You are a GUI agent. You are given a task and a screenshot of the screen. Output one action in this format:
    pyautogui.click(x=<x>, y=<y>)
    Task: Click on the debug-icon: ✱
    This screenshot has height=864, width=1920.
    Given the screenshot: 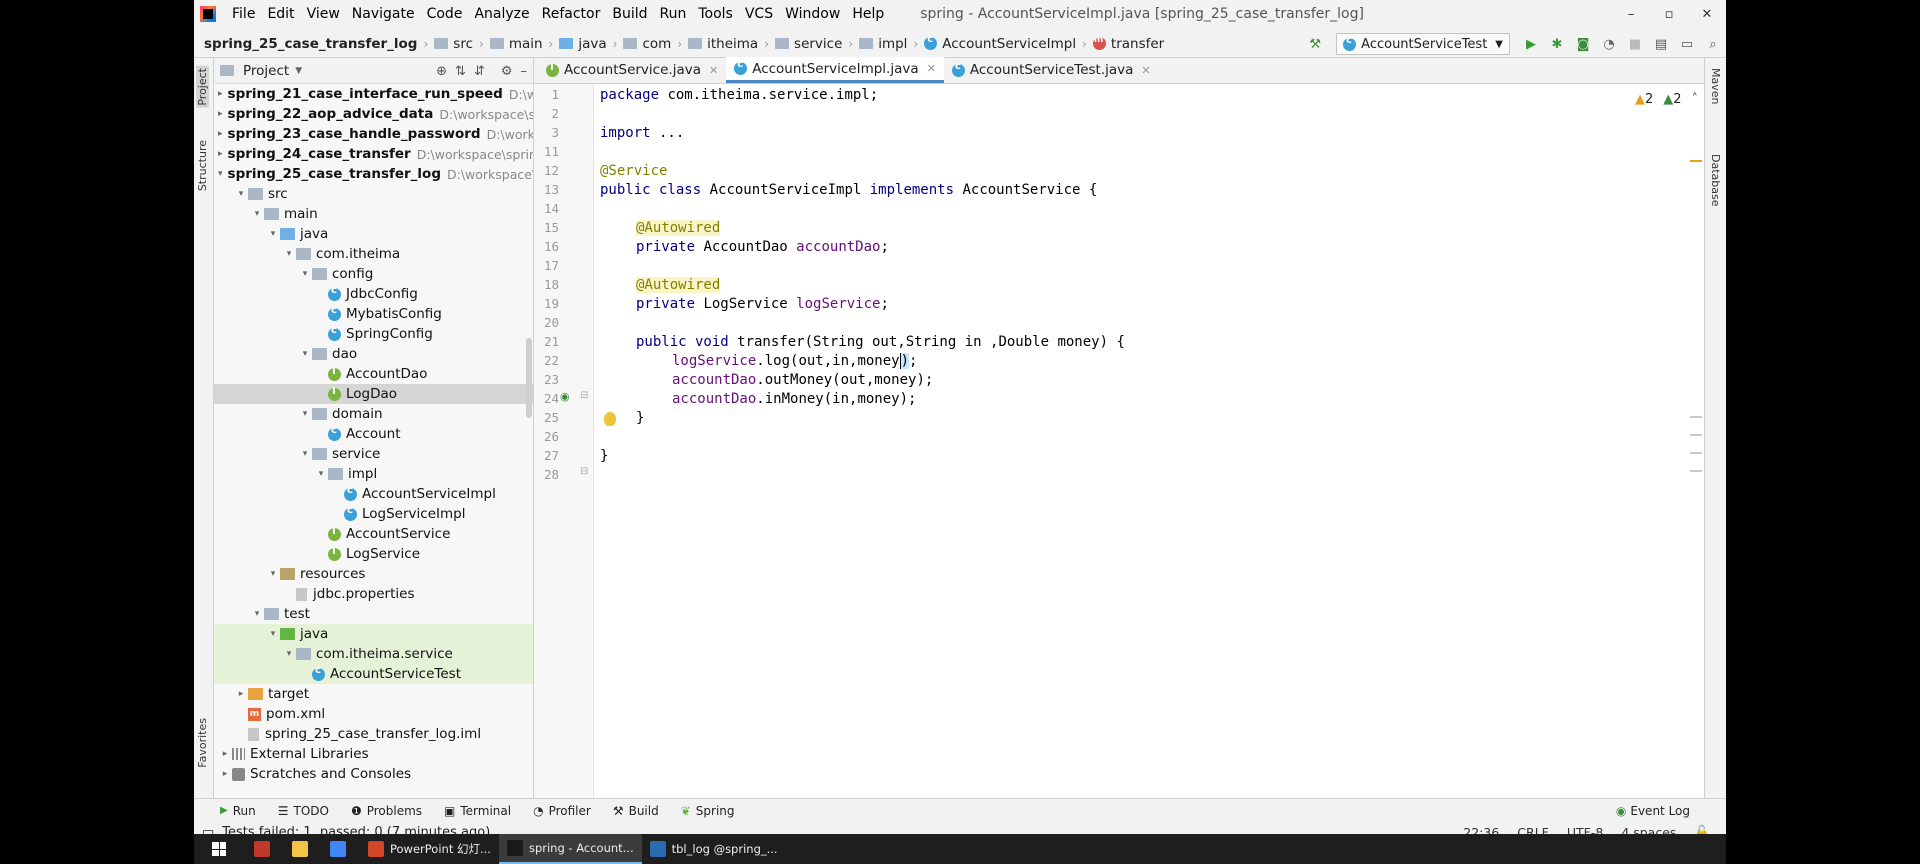 What is the action you would take?
    pyautogui.click(x=1557, y=44)
    